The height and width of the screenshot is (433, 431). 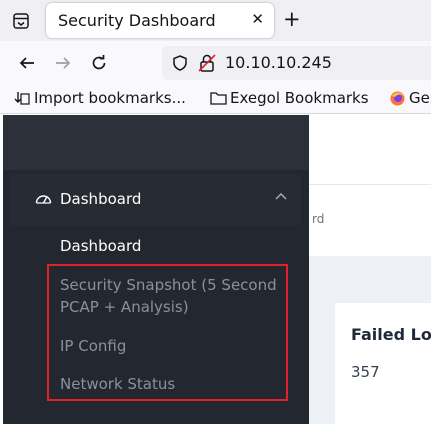 What do you see at coordinates (180, 63) in the screenshot?
I see `shield-icon` at bounding box center [180, 63].